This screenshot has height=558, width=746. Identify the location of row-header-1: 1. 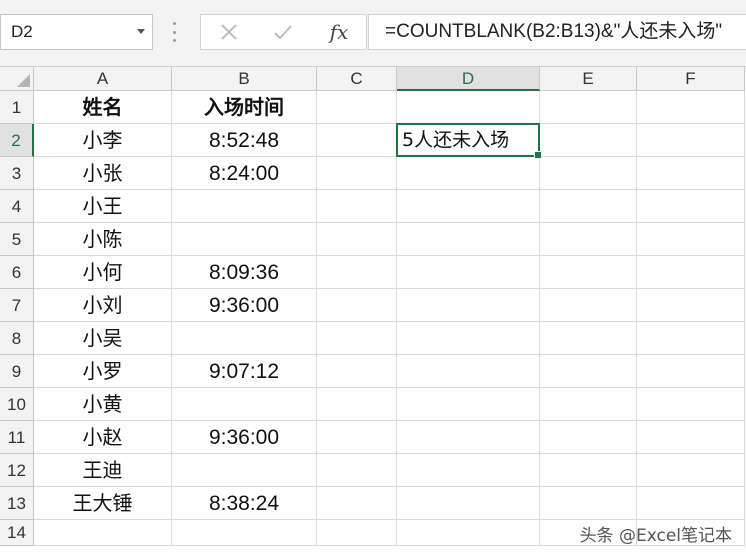
(17, 107).